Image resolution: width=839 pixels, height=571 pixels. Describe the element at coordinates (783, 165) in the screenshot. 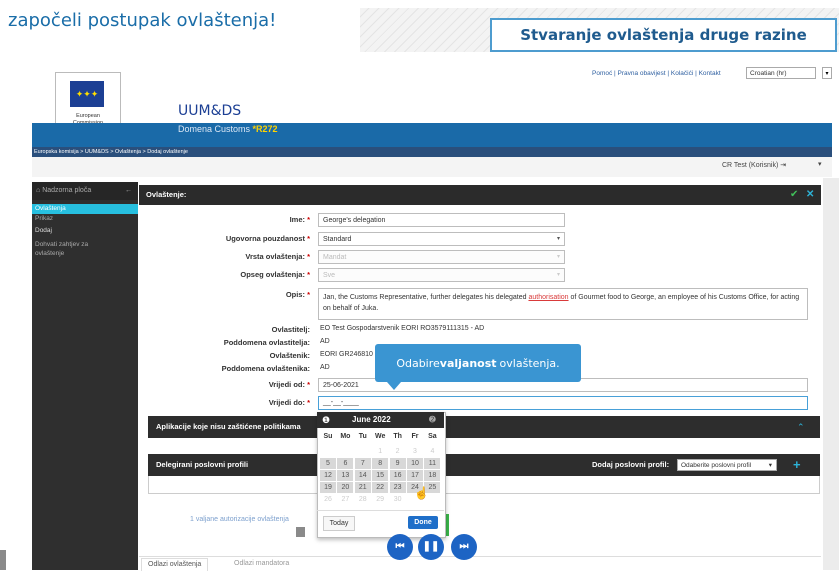

I see `logout-icon: ⇥` at that location.